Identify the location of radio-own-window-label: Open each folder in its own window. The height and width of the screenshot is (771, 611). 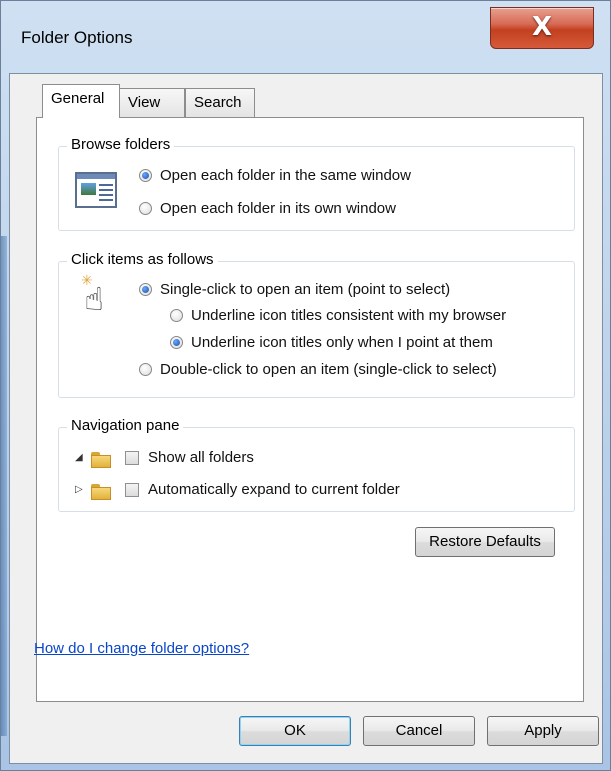
(278, 208).